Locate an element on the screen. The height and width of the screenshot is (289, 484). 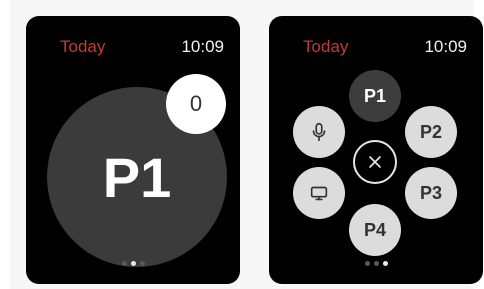
close-button is located at coordinates (375, 162).